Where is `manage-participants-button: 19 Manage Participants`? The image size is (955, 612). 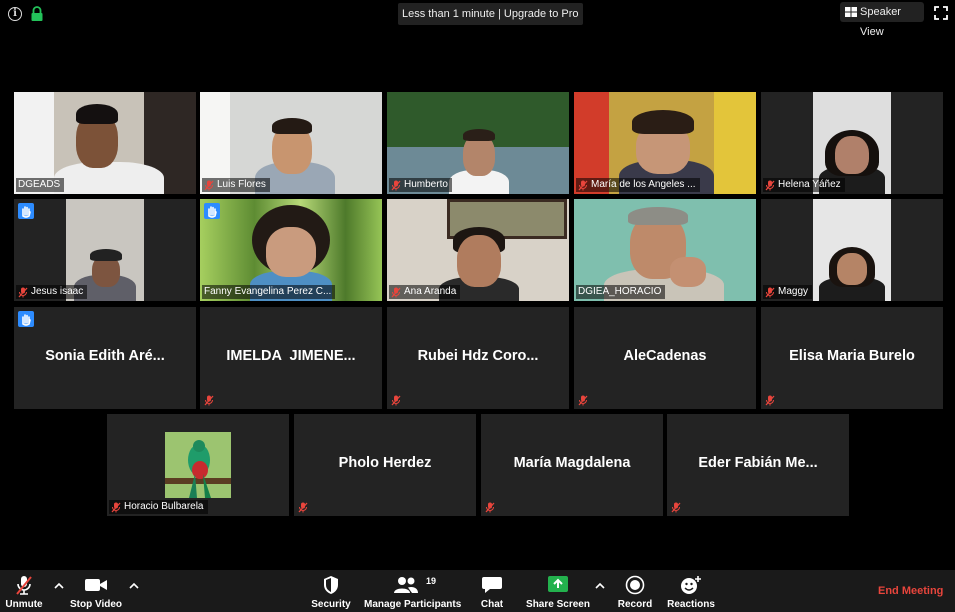
manage-participants-button: 19 Manage Participants is located at coordinates (413, 591).